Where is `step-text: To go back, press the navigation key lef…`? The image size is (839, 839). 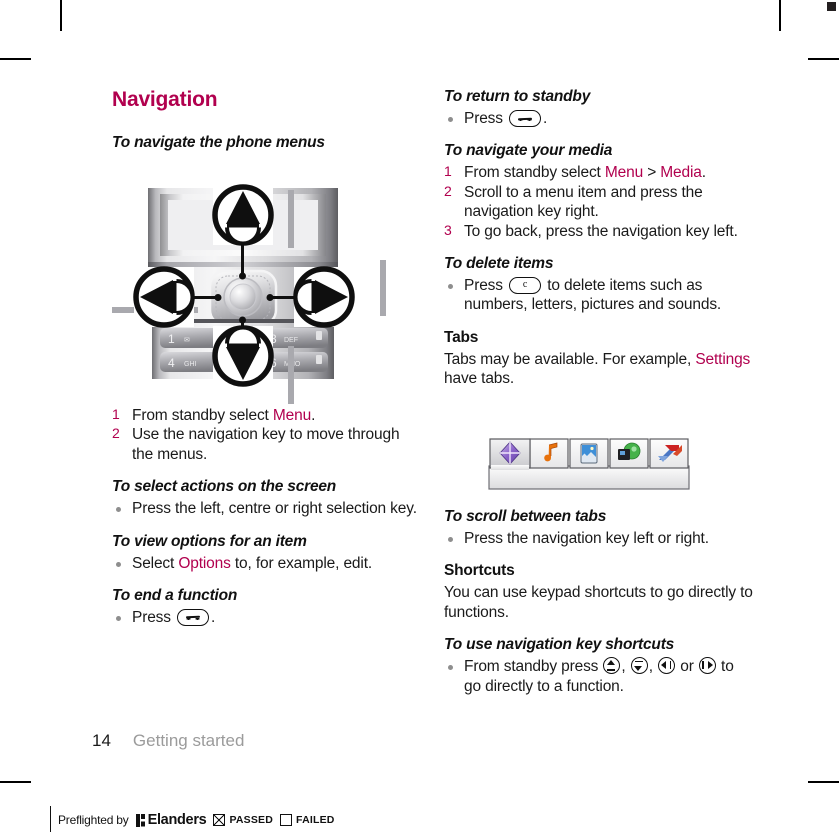 step-text: To go back, press the navigation key lef… is located at coordinates (601, 231).